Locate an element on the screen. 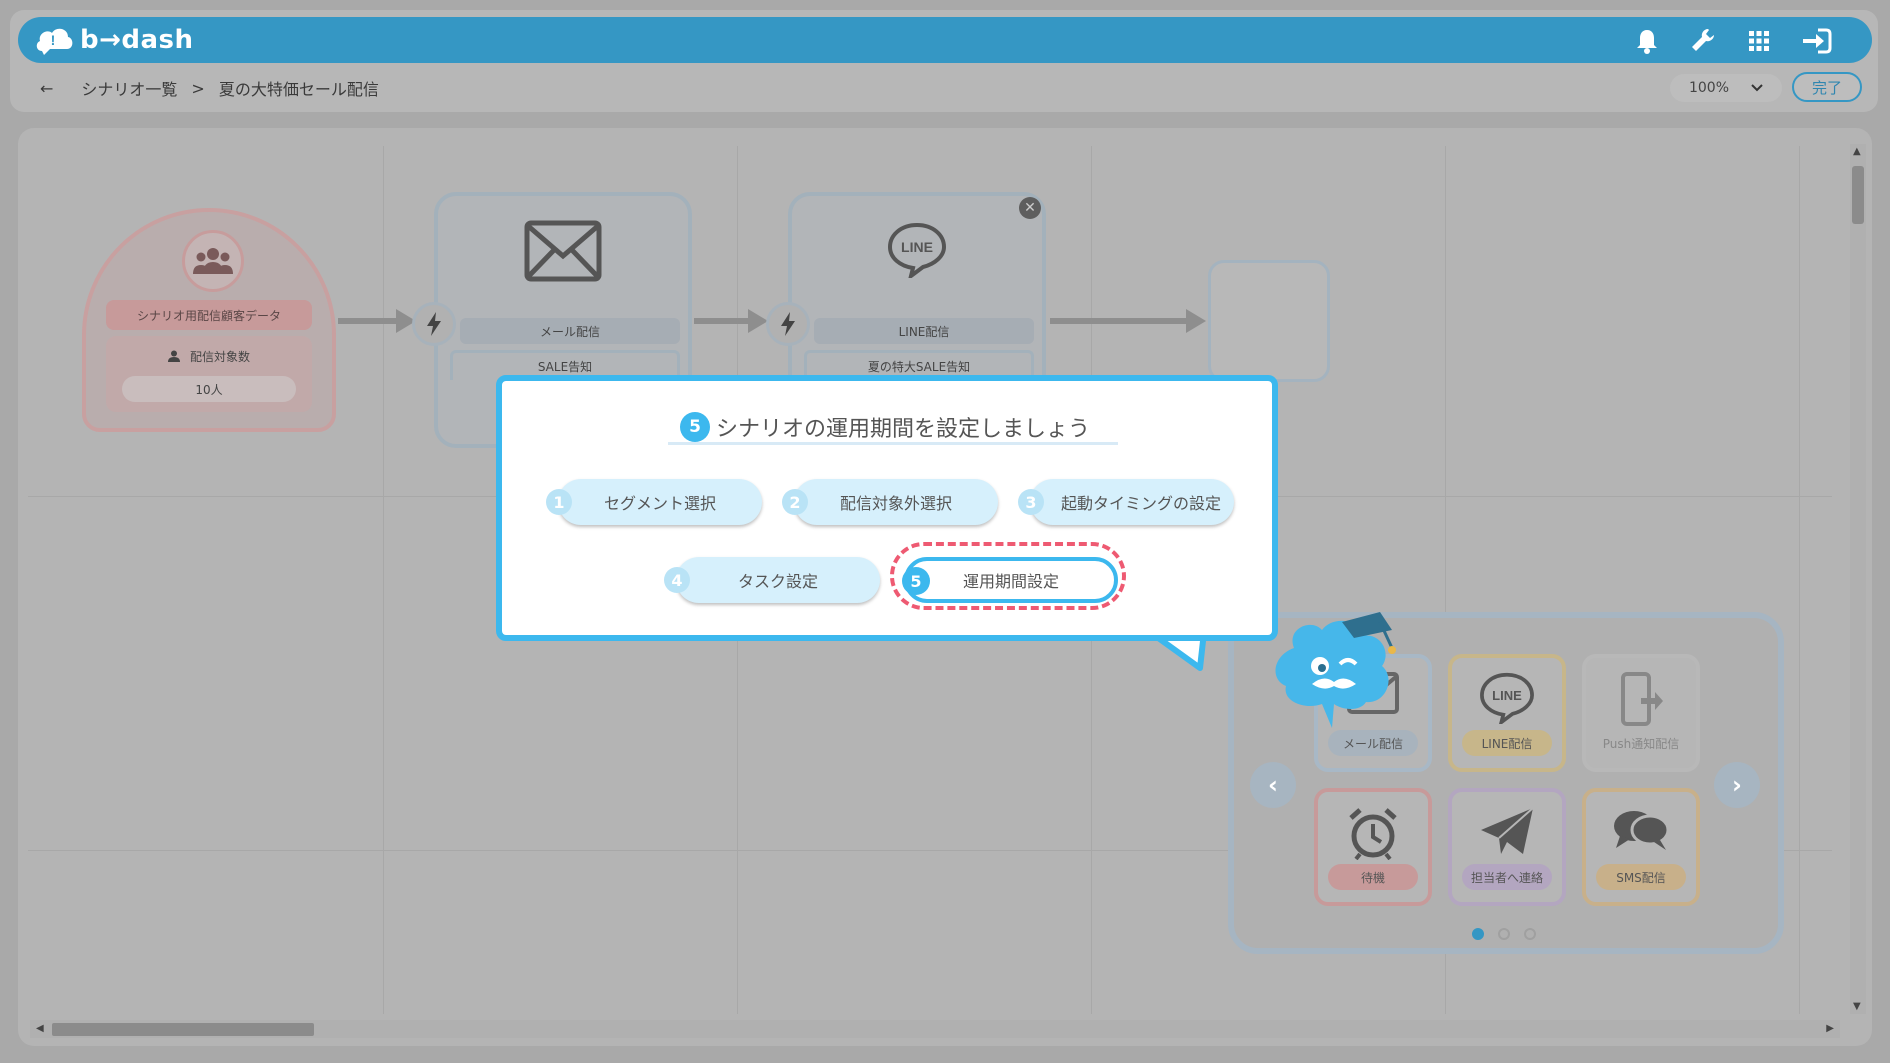 Image resolution: width=1890 pixels, height=1063 pixels. person-icon is located at coordinates (173, 357).